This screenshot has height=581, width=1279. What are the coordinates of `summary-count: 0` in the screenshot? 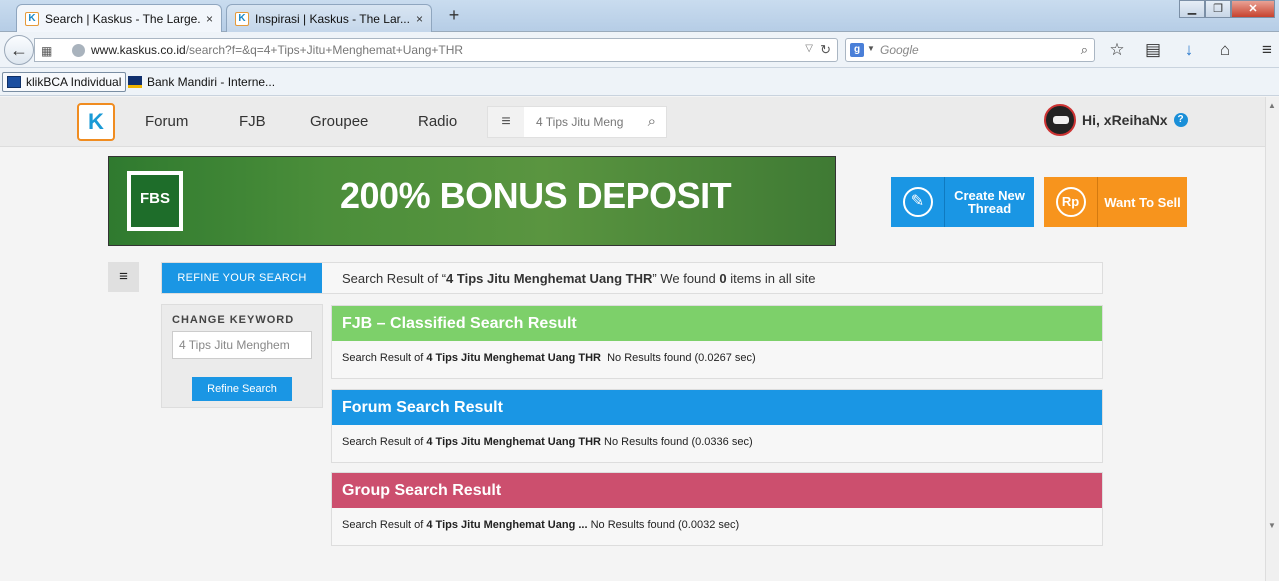 It's located at (723, 278).